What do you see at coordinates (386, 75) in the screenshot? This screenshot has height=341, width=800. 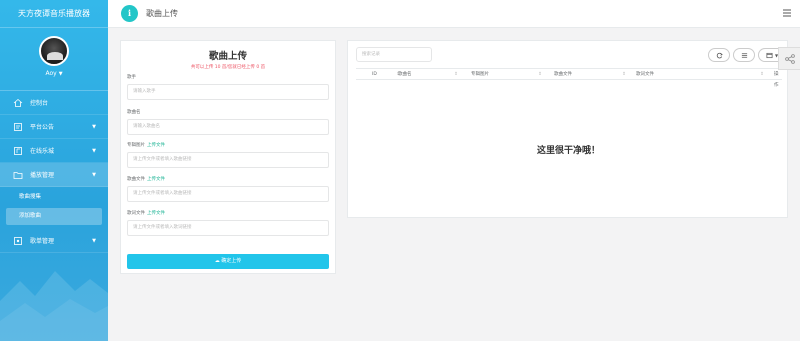 I see `column-header-id: ID ⇕` at bounding box center [386, 75].